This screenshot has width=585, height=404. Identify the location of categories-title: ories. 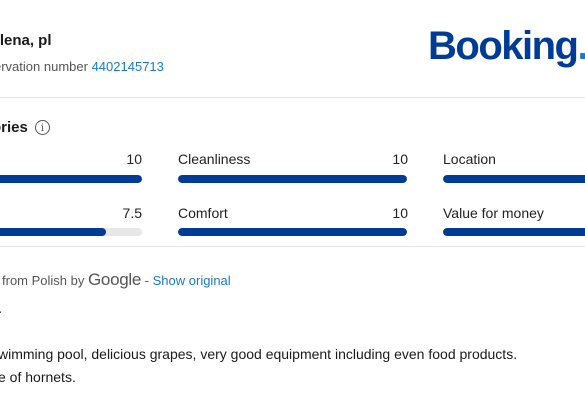
(14, 127).